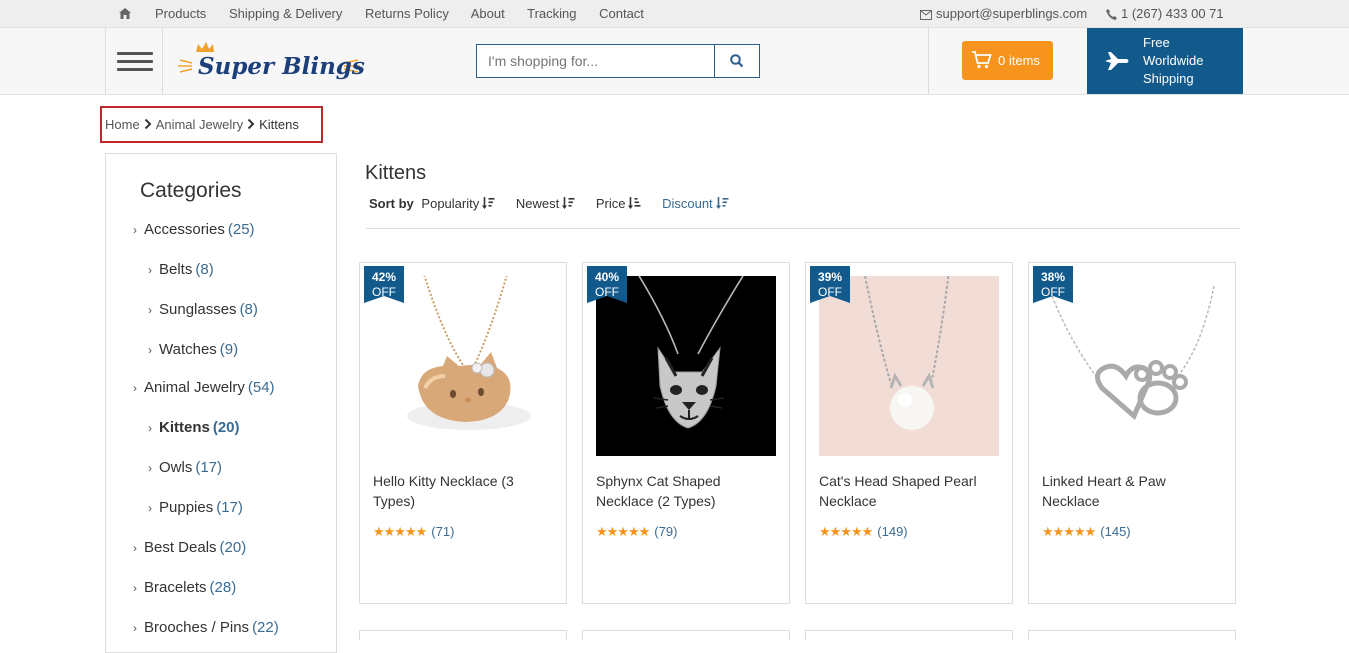  I want to click on sidebar-item-belts: › Belts (8), so click(181, 269).